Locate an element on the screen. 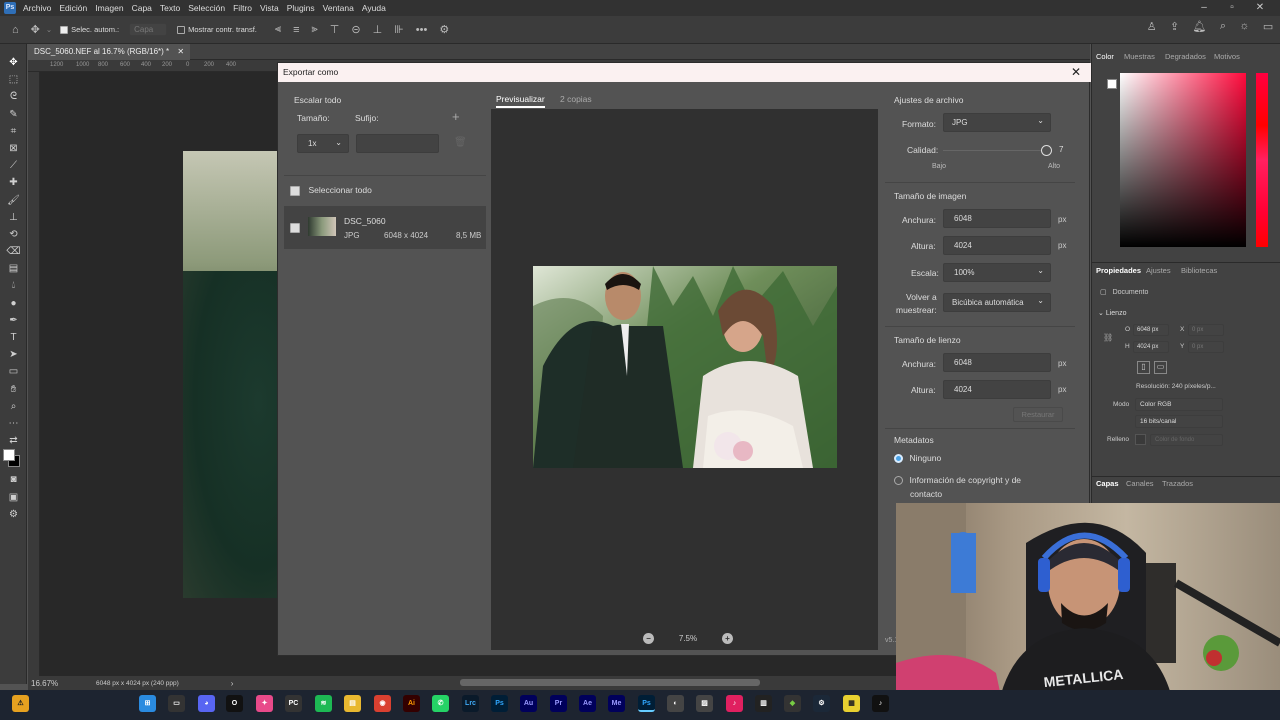 Image resolution: width=1280 pixels, height=720 pixels. menu-vista: Vista is located at coordinates (269, 8).